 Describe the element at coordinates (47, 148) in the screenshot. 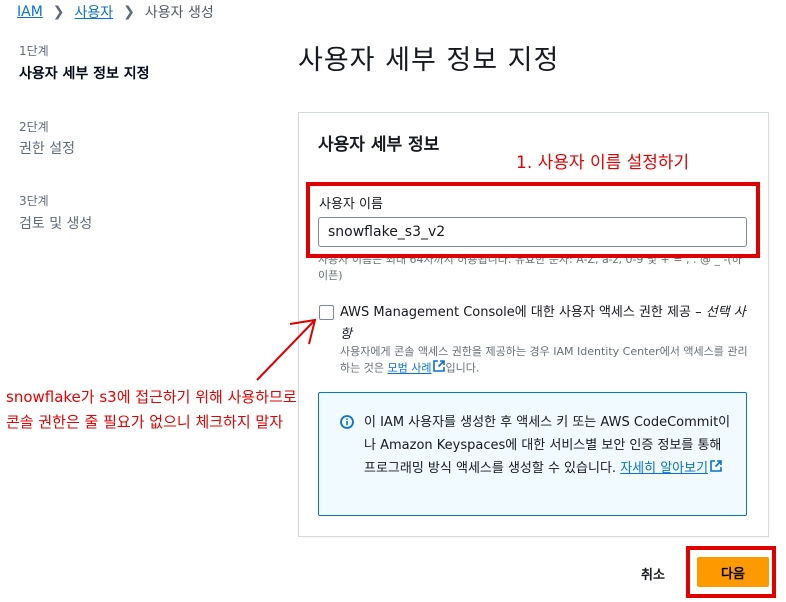

I see `step-2-title: 권한 설정` at that location.